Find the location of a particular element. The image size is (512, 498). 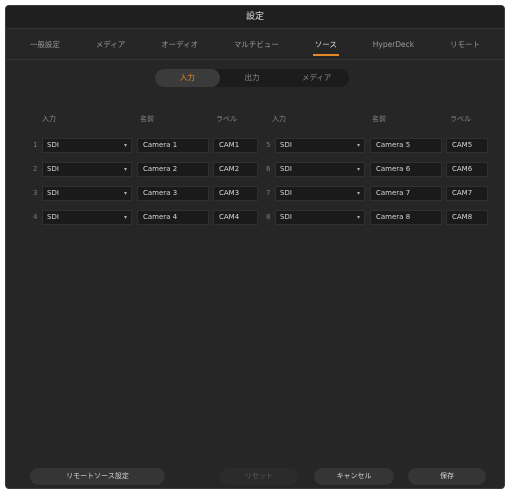

name-field: Camera 2 is located at coordinates (173, 169).